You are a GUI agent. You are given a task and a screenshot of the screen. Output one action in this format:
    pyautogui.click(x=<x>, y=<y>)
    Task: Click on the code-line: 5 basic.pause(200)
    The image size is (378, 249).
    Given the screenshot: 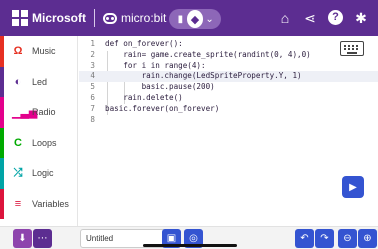 What is the action you would take?
    pyautogui.click(x=228, y=87)
    